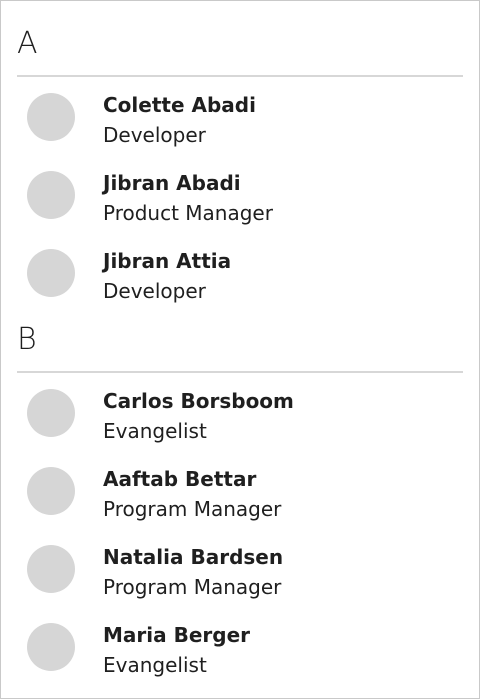  Describe the element at coordinates (167, 261) in the screenshot. I see `contact-name: Jibran Attia` at that location.